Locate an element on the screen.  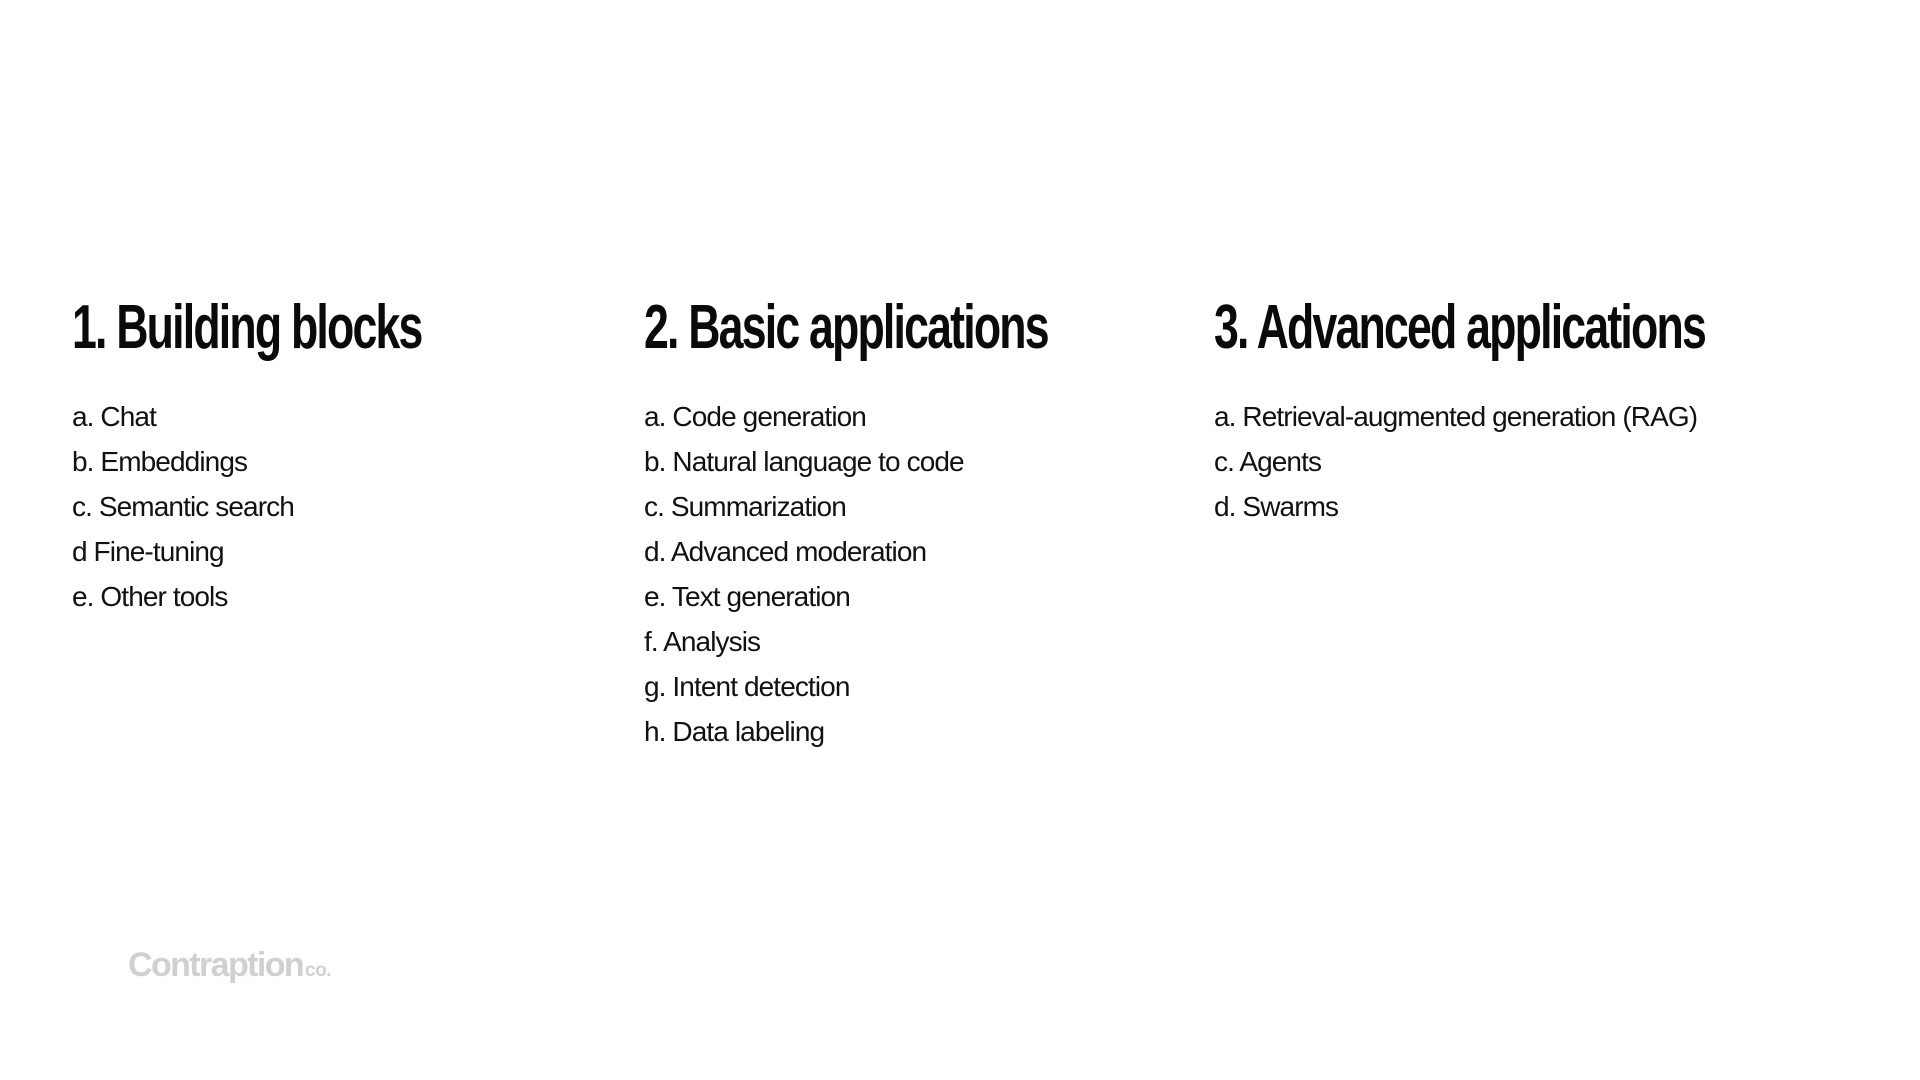
list-item: g. Intent detection is located at coordinates (747, 686).